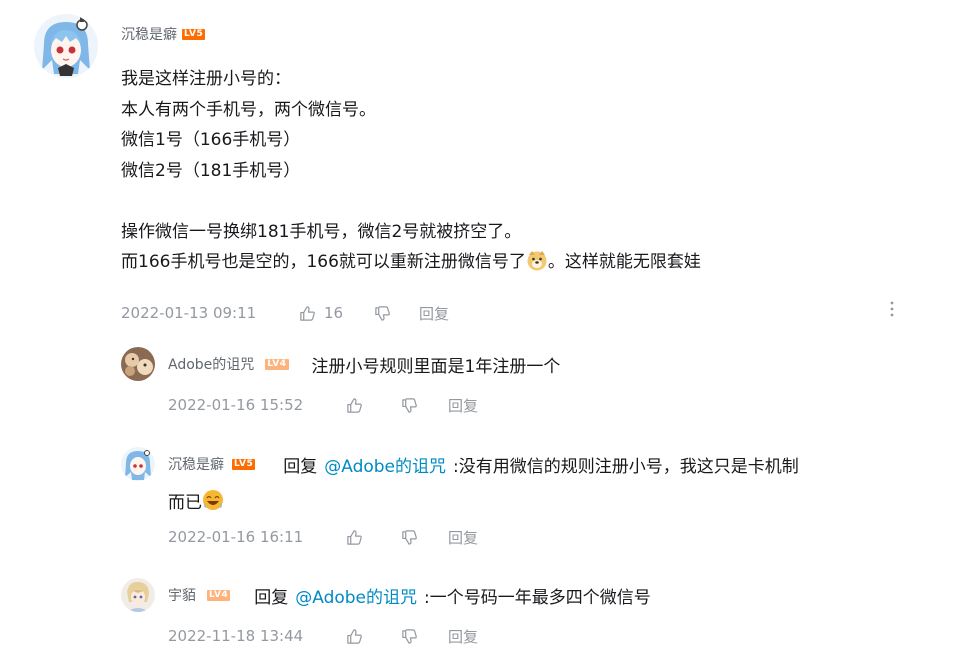  I want to click on username: Adobe的诅咒, so click(211, 364).